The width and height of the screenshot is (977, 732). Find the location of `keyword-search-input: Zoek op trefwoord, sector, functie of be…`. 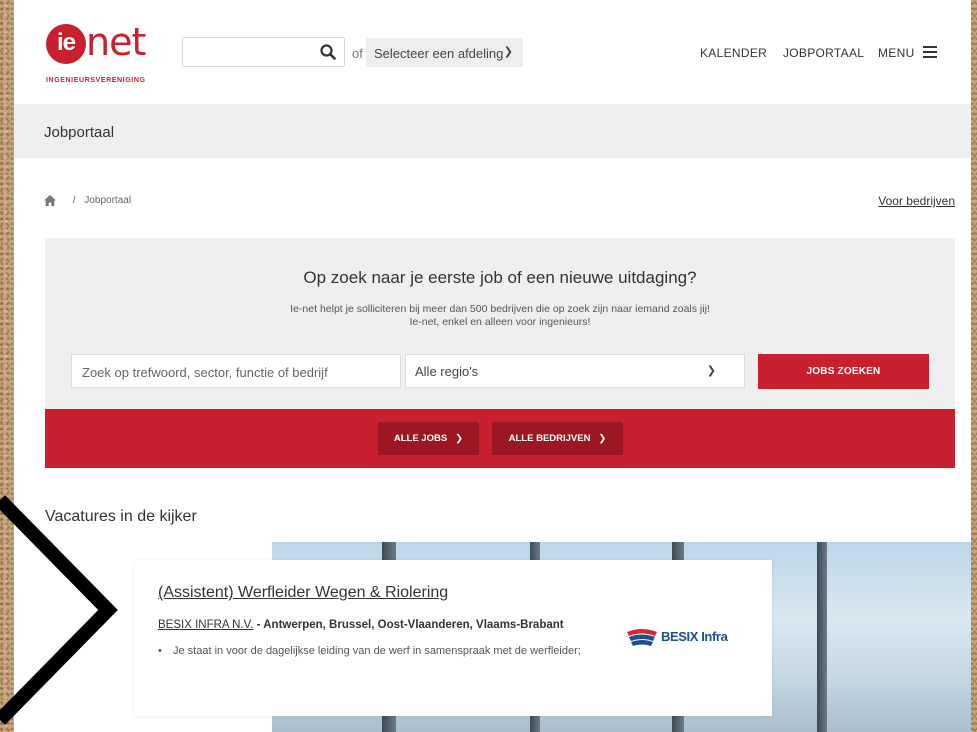

keyword-search-input: Zoek op trefwoord, sector, functie of be… is located at coordinates (236, 371).